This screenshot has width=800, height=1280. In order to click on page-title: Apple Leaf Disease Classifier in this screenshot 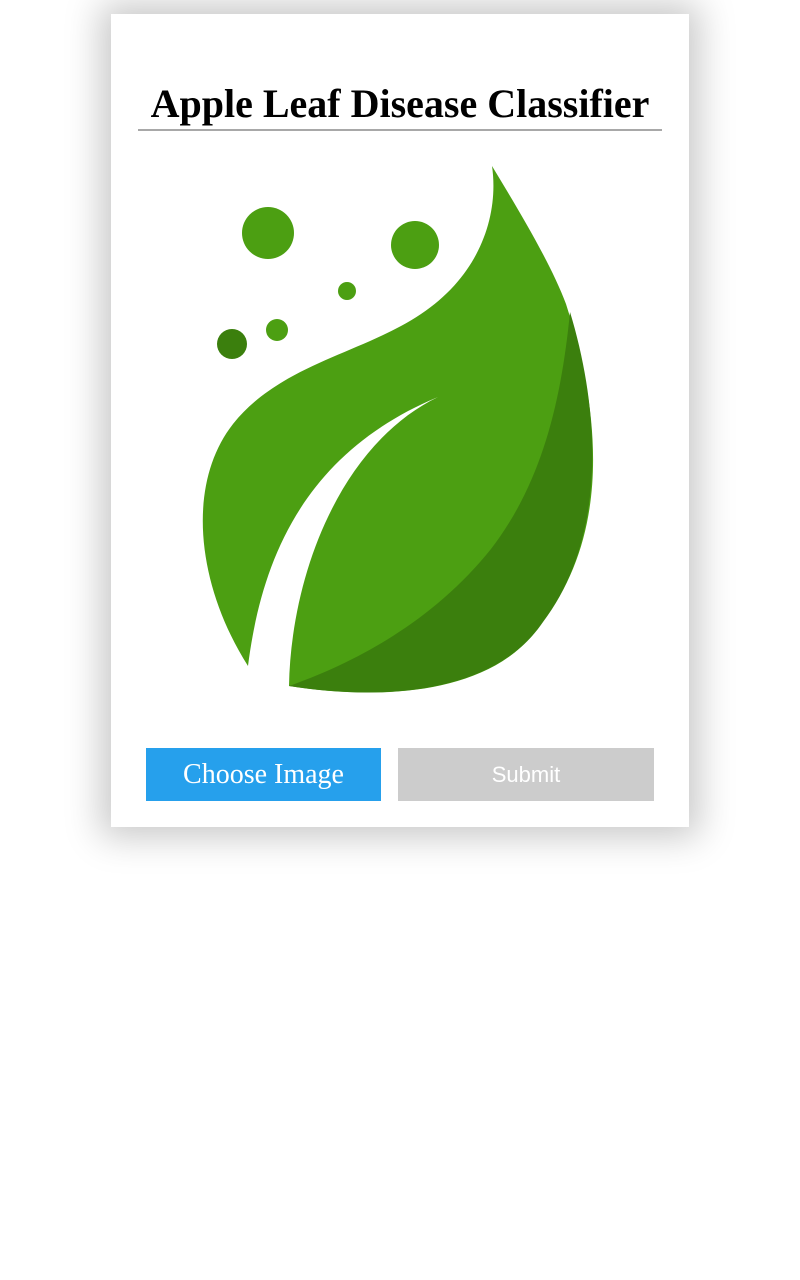, I will do `click(400, 103)`.